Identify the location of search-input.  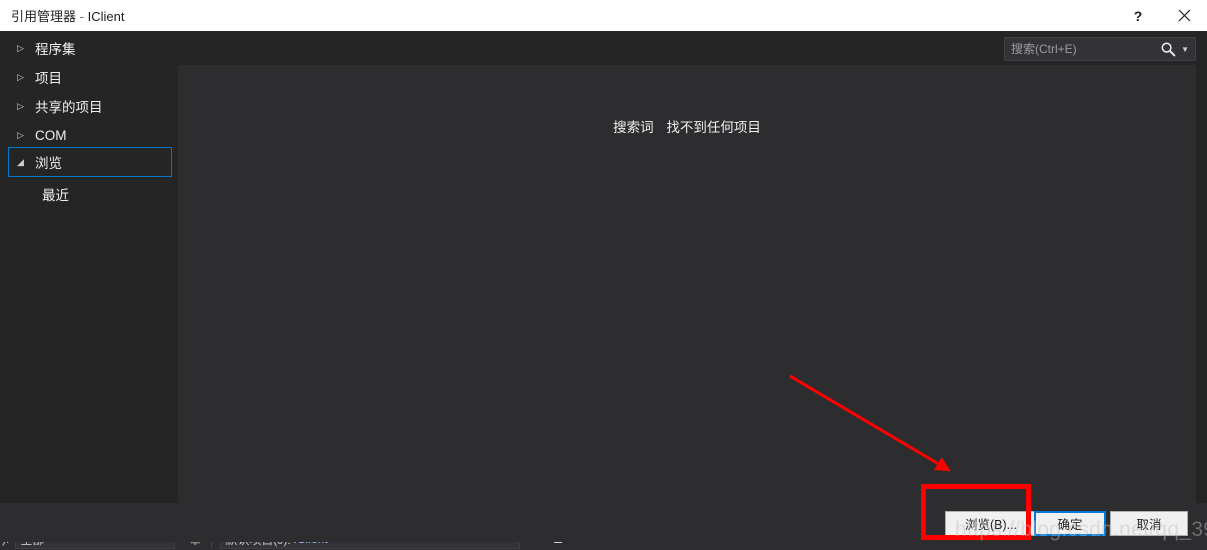
(1083, 49).